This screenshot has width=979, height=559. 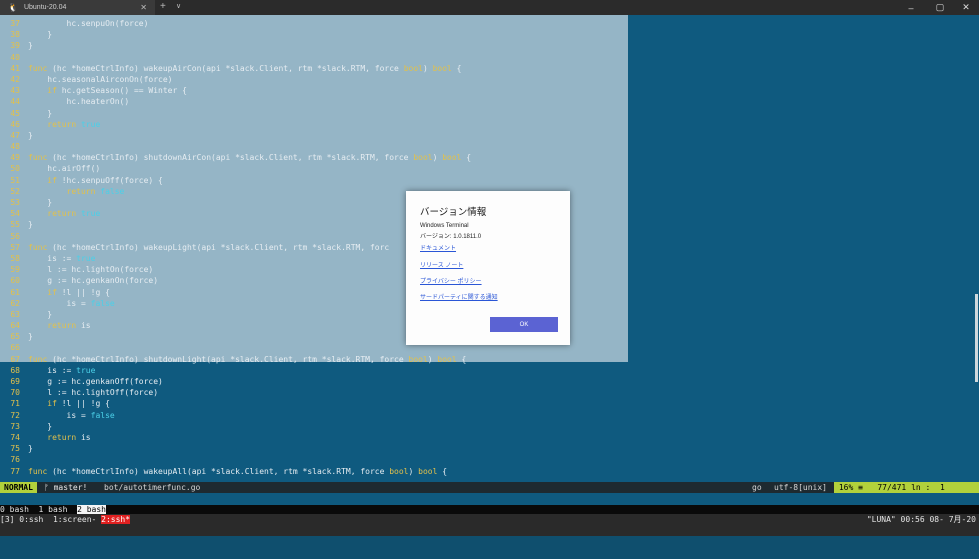 What do you see at coordinates (966, 7) in the screenshot?
I see `close-window-button: ✕` at bounding box center [966, 7].